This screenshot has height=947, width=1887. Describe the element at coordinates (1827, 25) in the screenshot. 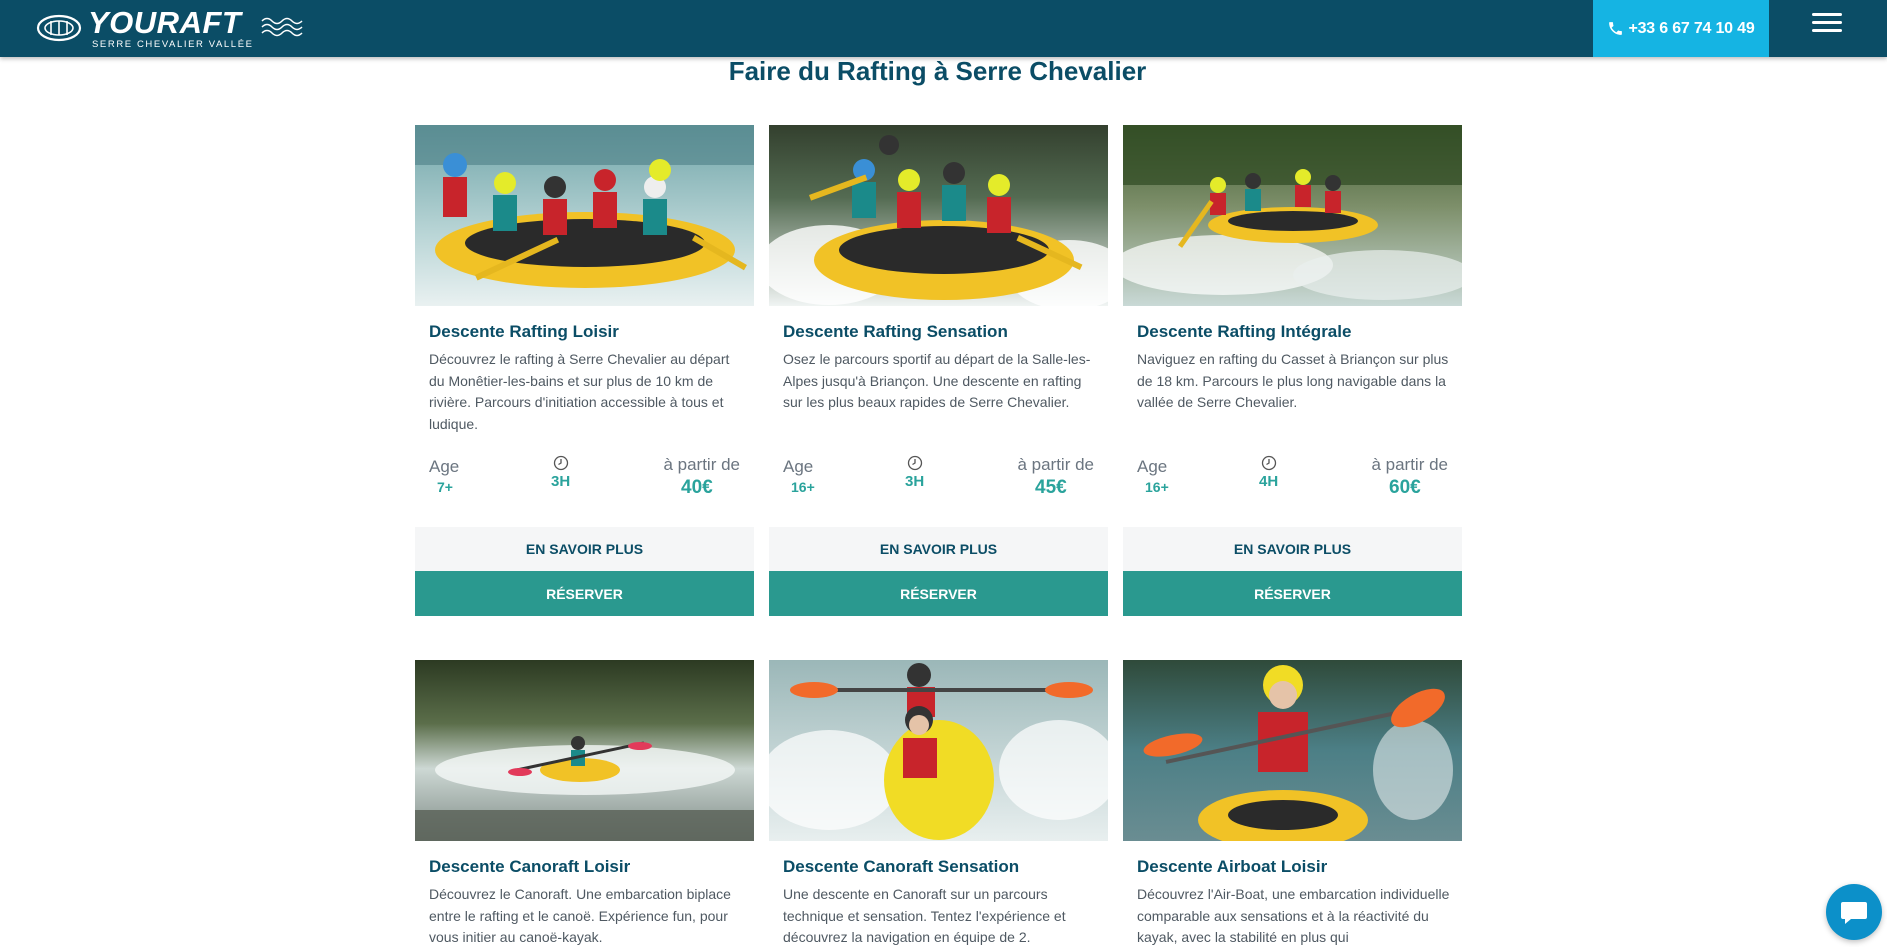

I see `hamburger-menu-icon` at that location.